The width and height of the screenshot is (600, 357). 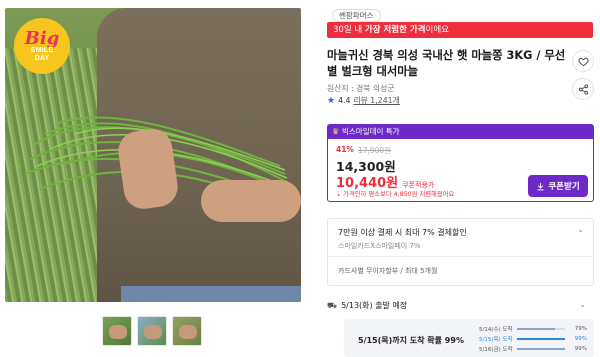 I want to click on delivery-probability: 5/15(목)까지 도착 확률 99%, so click(x=411, y=340).